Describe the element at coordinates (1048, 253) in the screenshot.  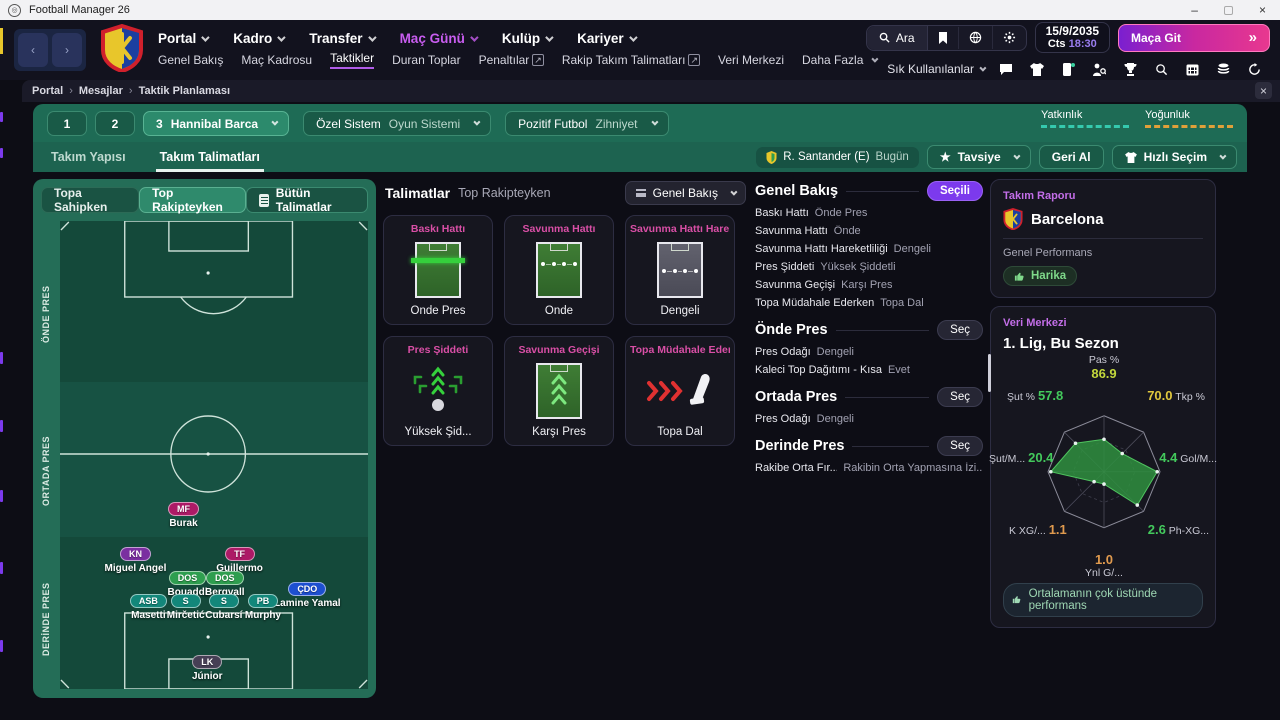
I see `metric-label: Genel Performans` at that location.